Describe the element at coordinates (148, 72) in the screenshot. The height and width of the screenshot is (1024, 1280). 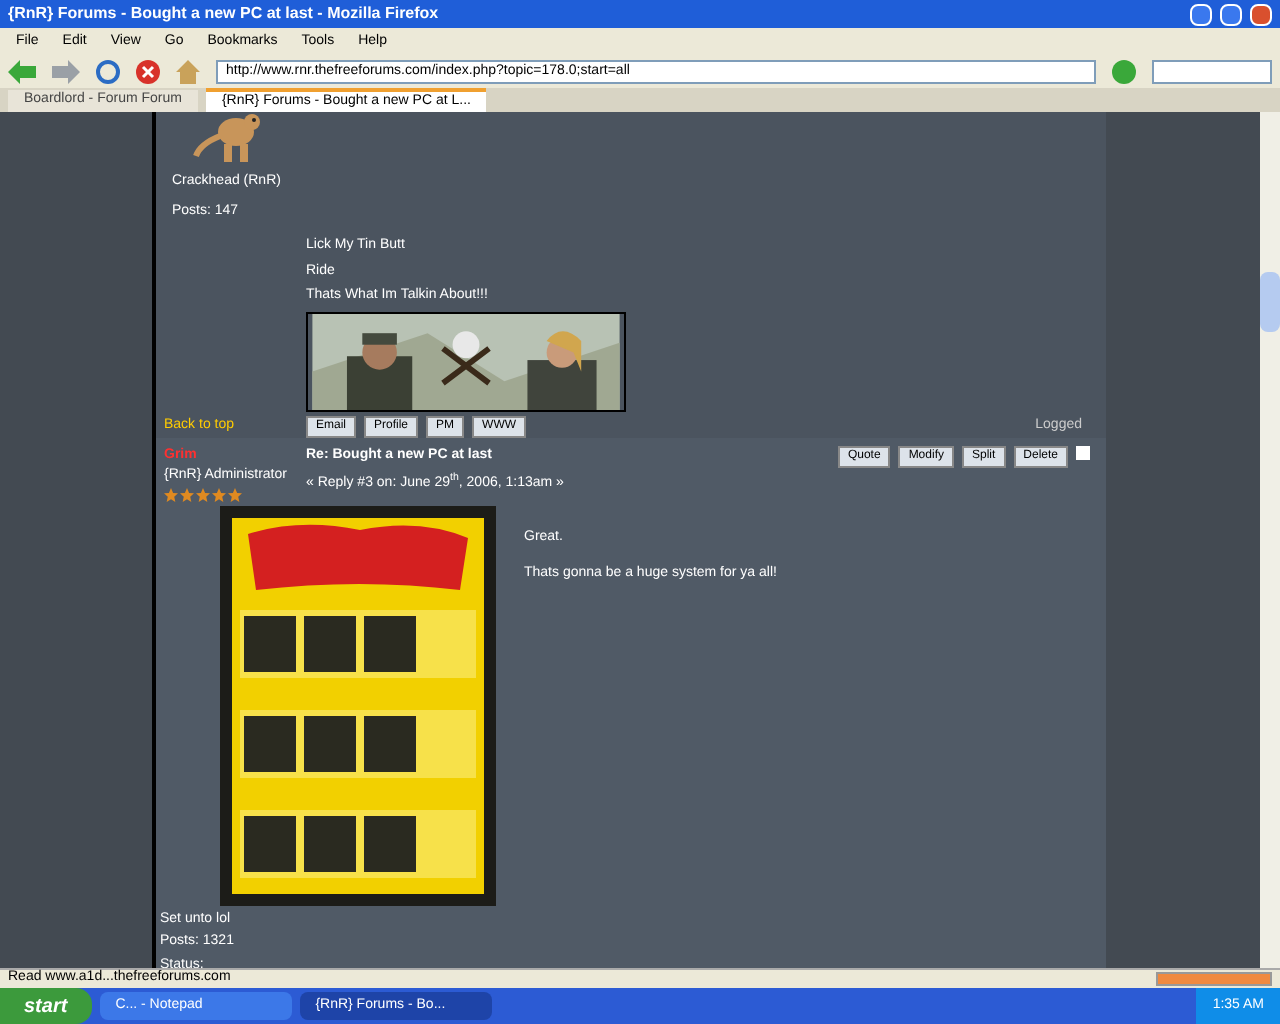
I see `stop-icon` at that location.